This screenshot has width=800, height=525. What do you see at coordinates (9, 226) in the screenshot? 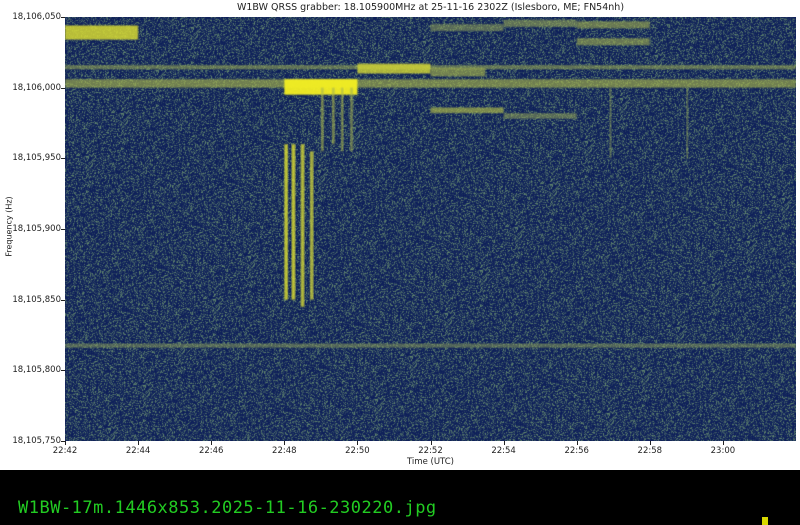
I see `y-axis-label: Frequency (Hz)` at bounding box center [9, 226].